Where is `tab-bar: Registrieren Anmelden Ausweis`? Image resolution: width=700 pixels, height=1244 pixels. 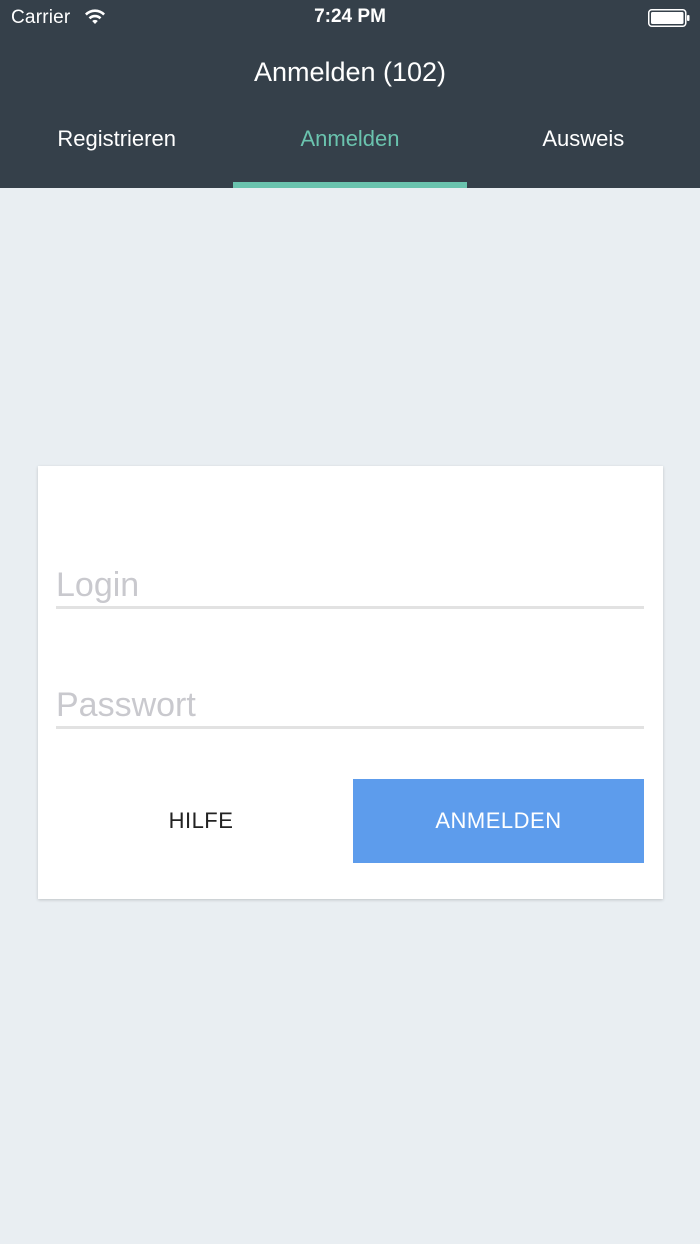
tab-bar: Registrieren Anmelden Ausweis is located at coordinates (350, 149).